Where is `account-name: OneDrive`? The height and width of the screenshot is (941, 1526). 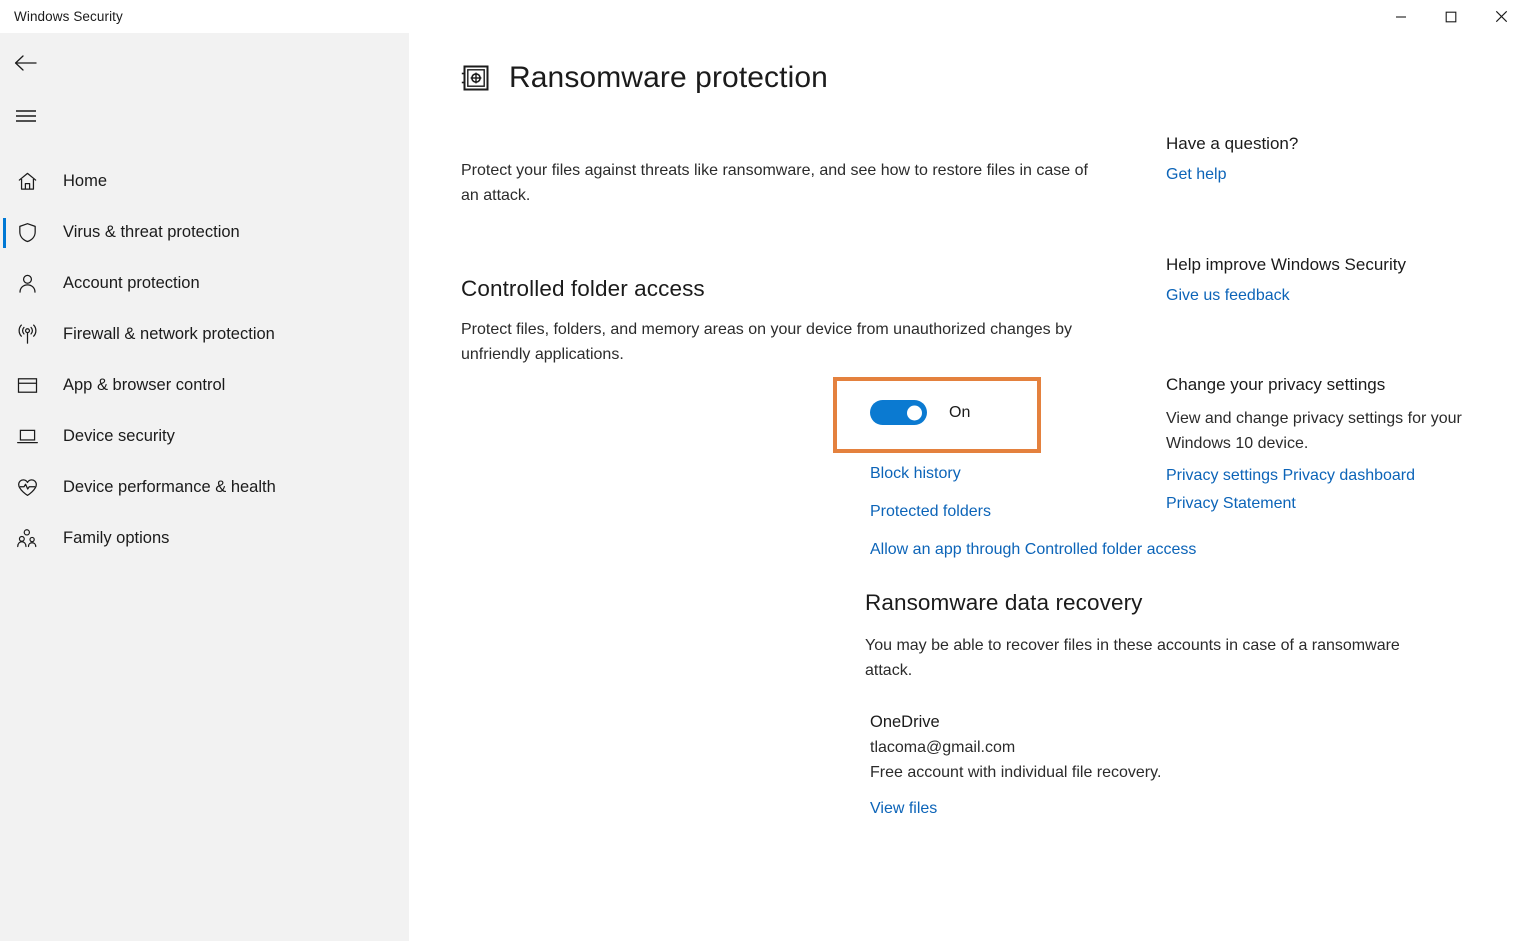 account-name: OneDrive is located at coordinates (905, 722).